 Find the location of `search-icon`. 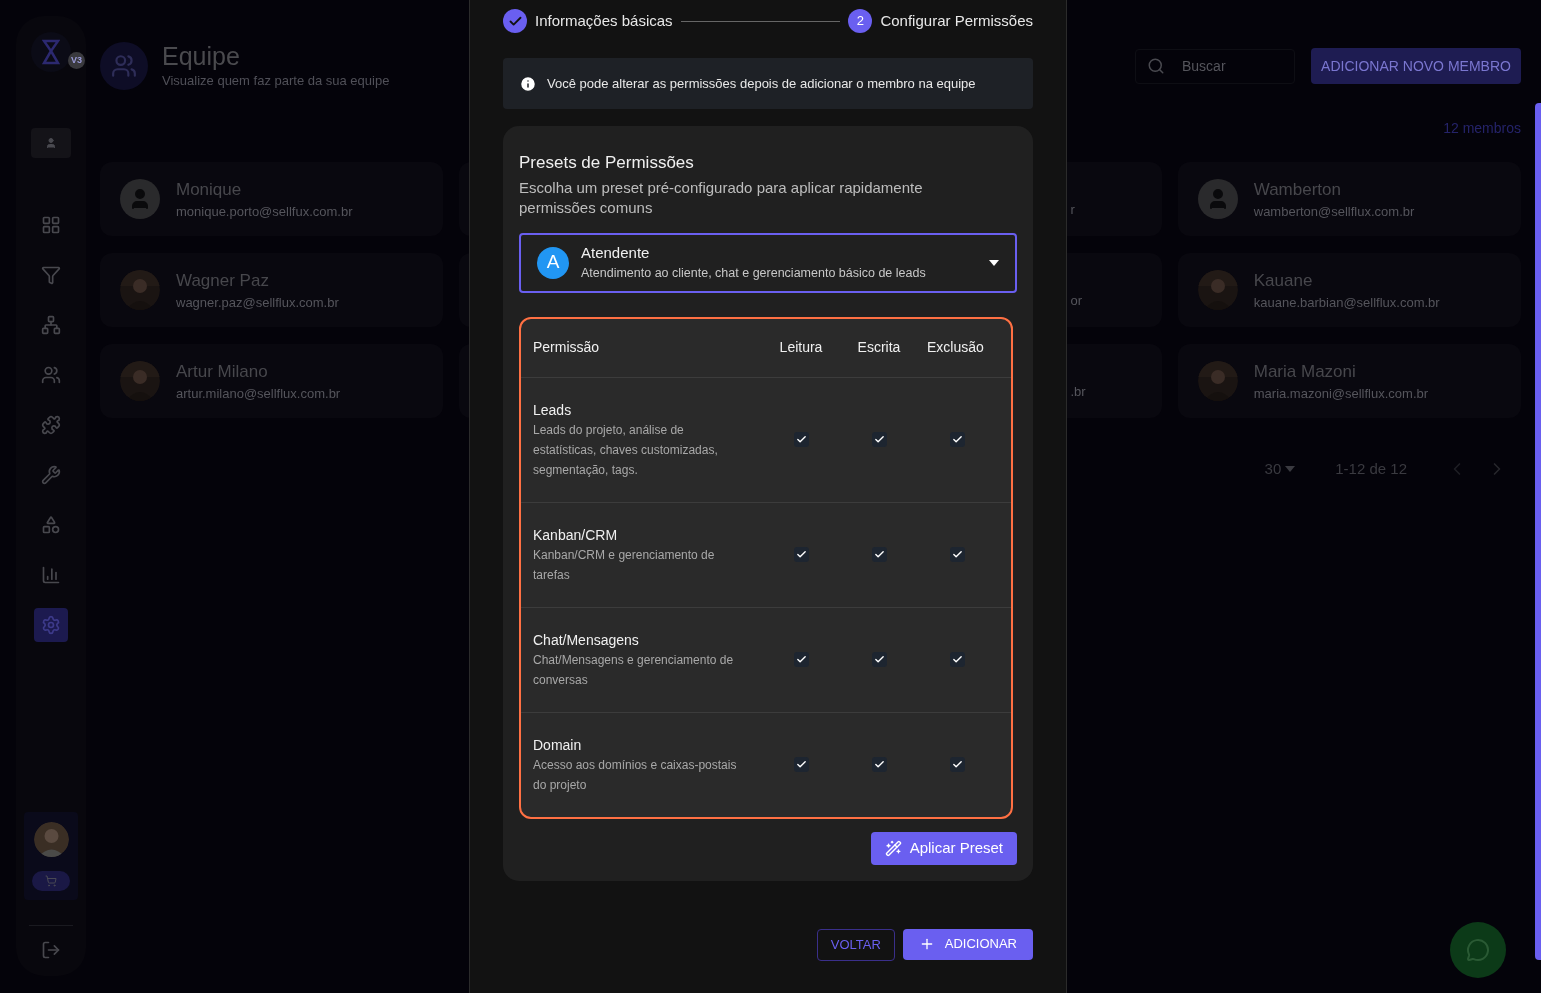

search-icon is located at coordinates (1156, 65).